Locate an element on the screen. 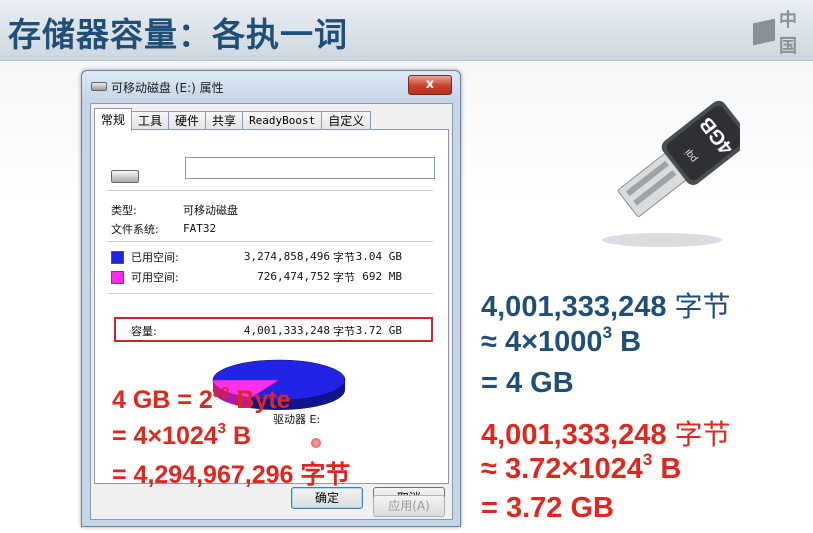  free-space-label: 可用空间: is located at coordinates (155, 277).